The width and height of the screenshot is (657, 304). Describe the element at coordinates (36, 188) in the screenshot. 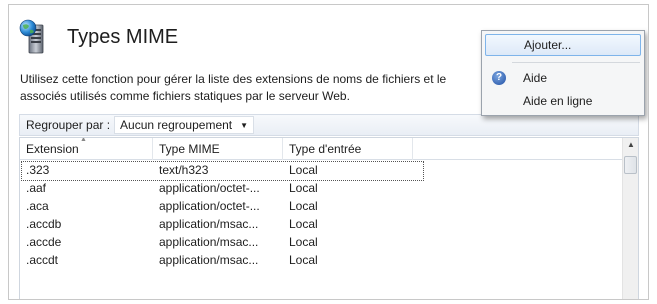

I see `cell-extension: .aaf` at that location.